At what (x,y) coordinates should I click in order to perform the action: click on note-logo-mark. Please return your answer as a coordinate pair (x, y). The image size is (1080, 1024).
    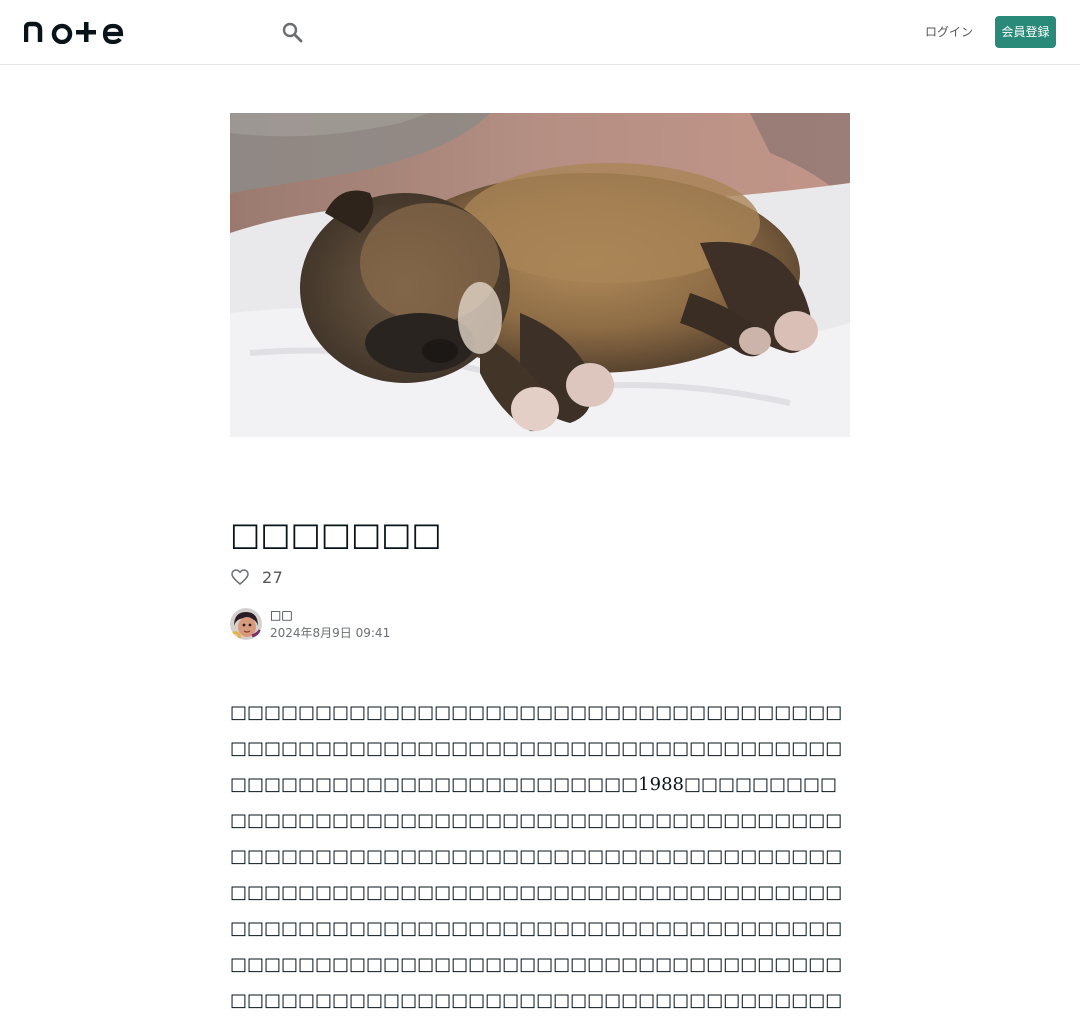
    Looking at the image, I should click on (73, 33).